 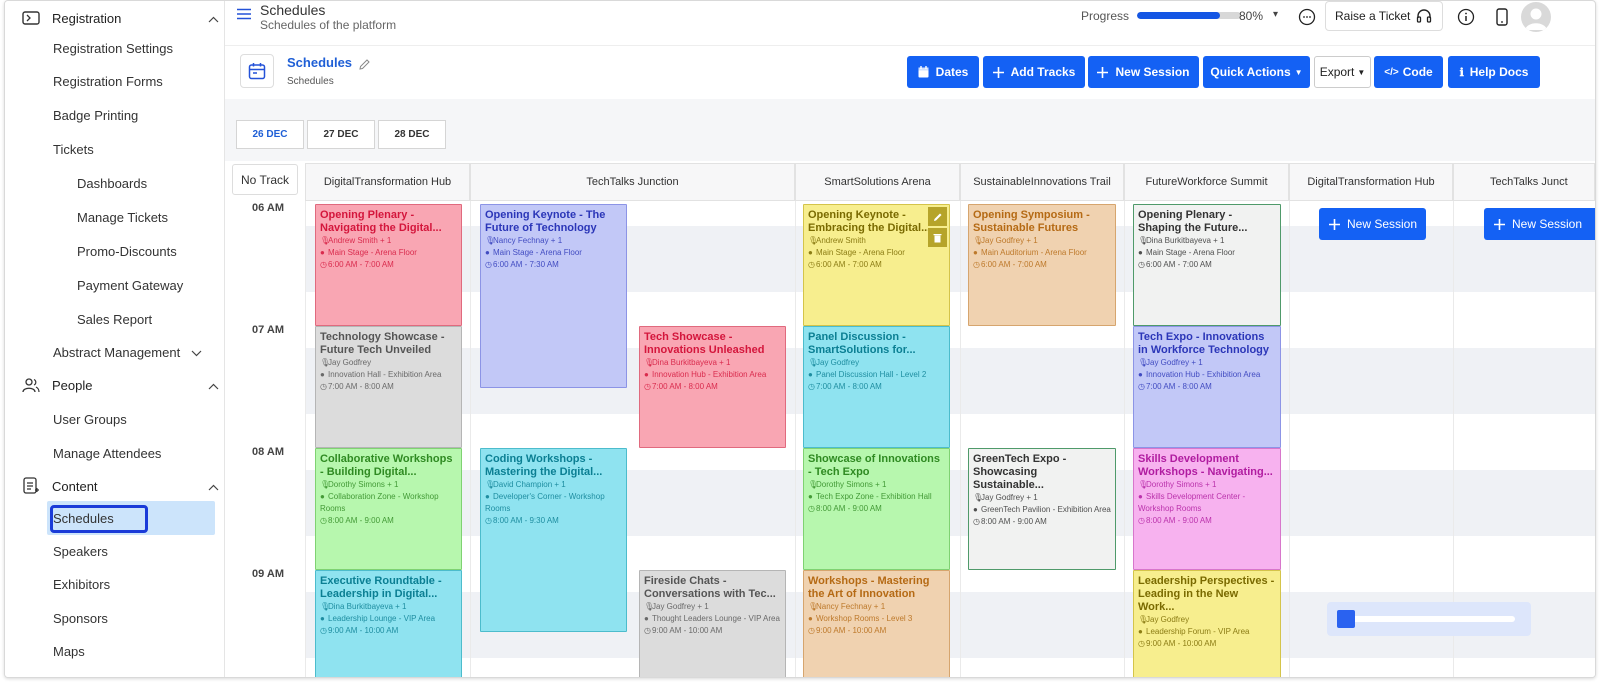 I want to click on raise-ticket-button: Raise a Ticket, so click(x=1384, y=16).